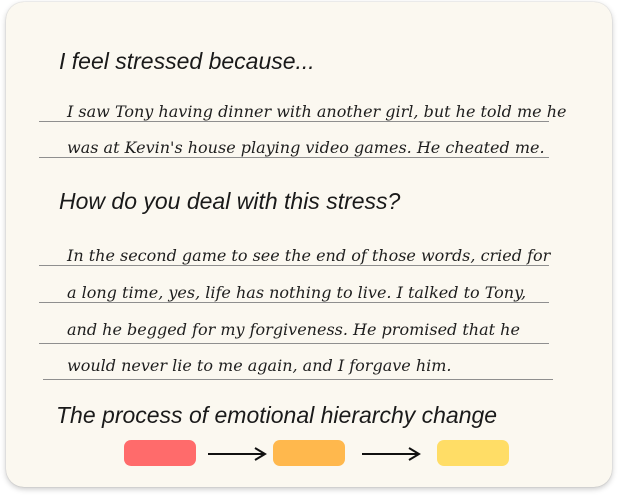 The image size is (619, 499). I want to click on emotion-stage-orange, so click(309, 453).